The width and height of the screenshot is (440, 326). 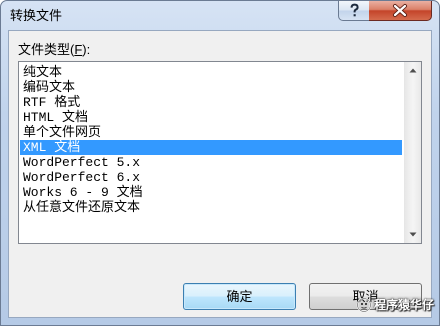 What do you see at coordinates (404, 305) in the screenshot?
I see `watermark-text: 程序猿华仔` at bounding box center [404, 305].